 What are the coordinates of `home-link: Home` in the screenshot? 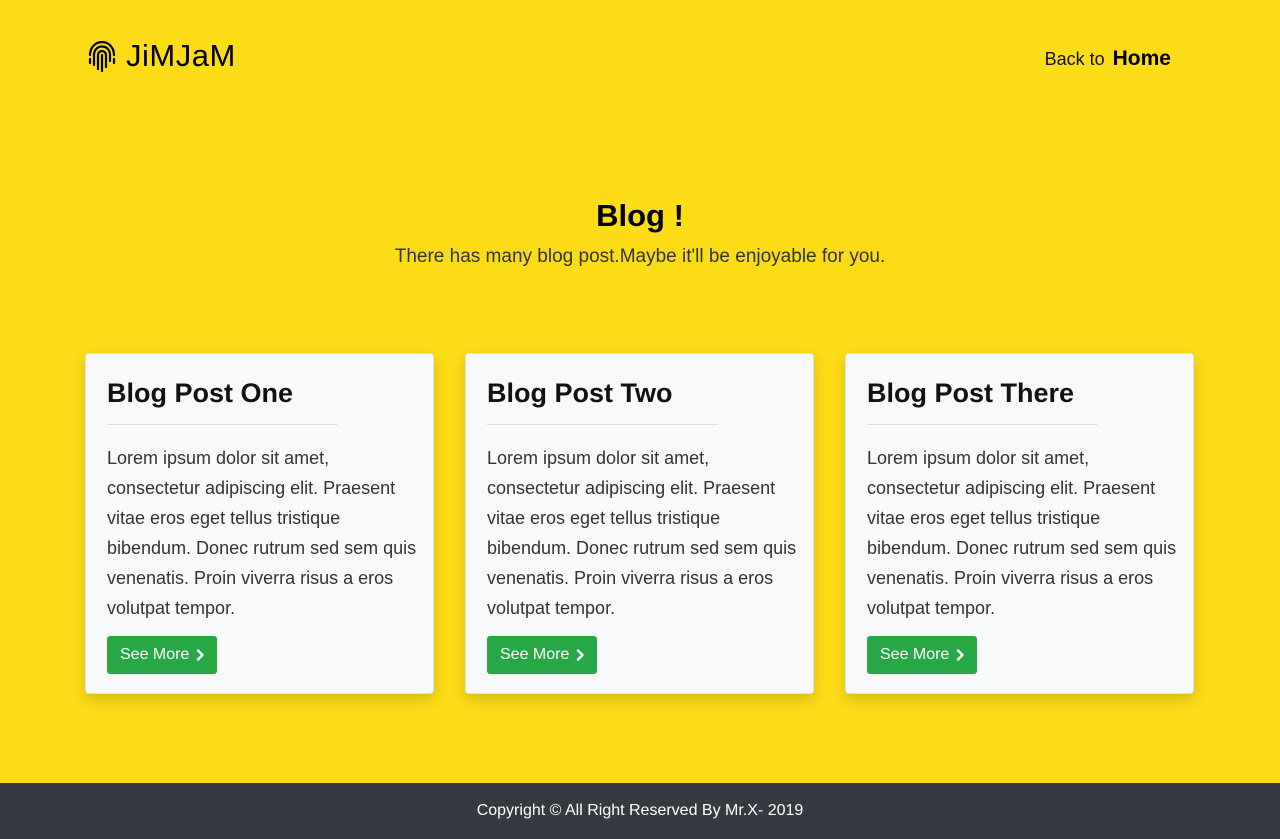 It's located at (1142, 59).